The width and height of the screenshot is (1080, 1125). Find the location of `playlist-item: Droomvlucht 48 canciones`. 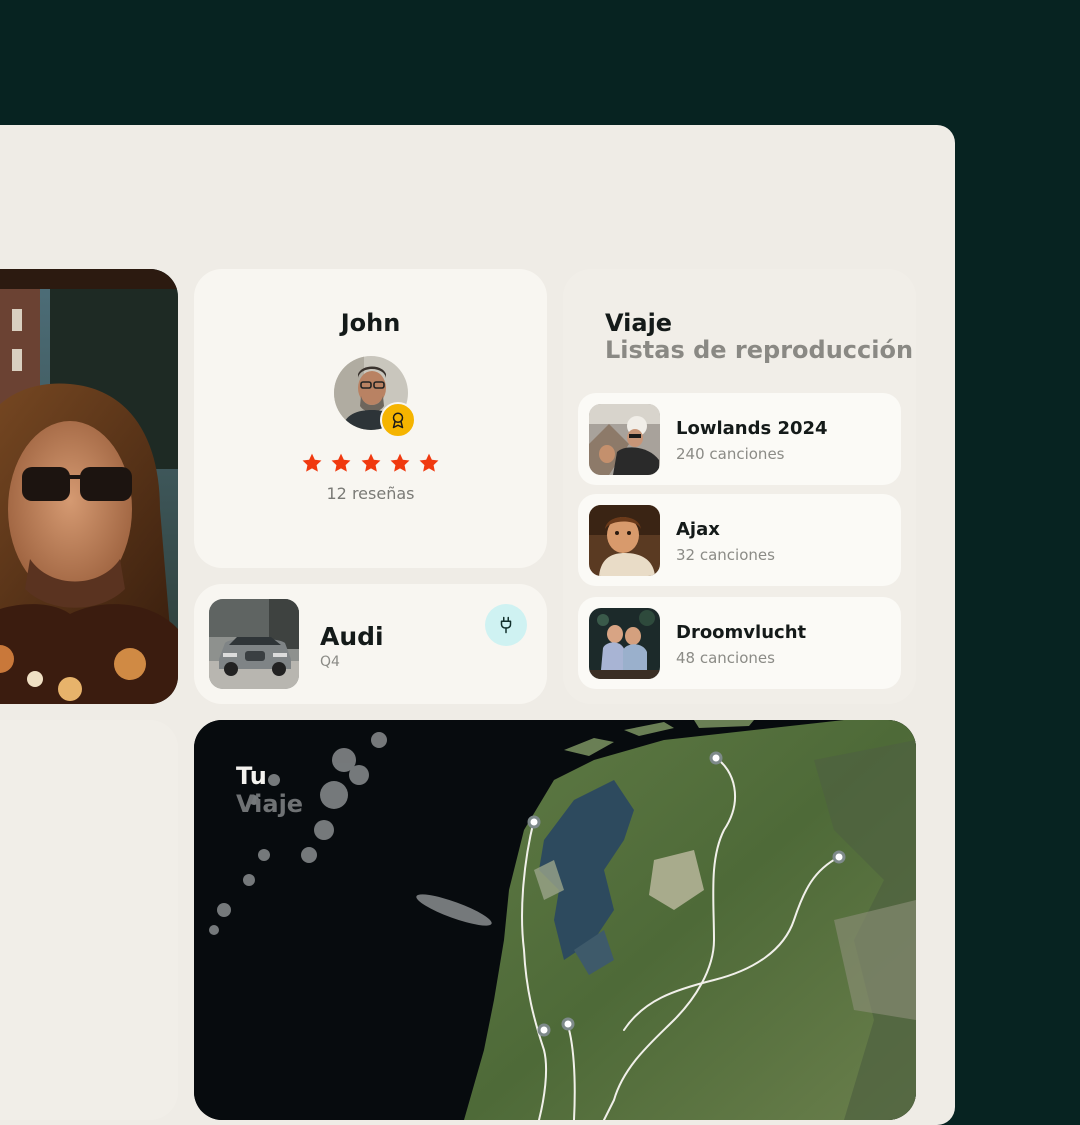

playlist-item: Droomvlucht 48 canciones is located at coordinates (739, 643).